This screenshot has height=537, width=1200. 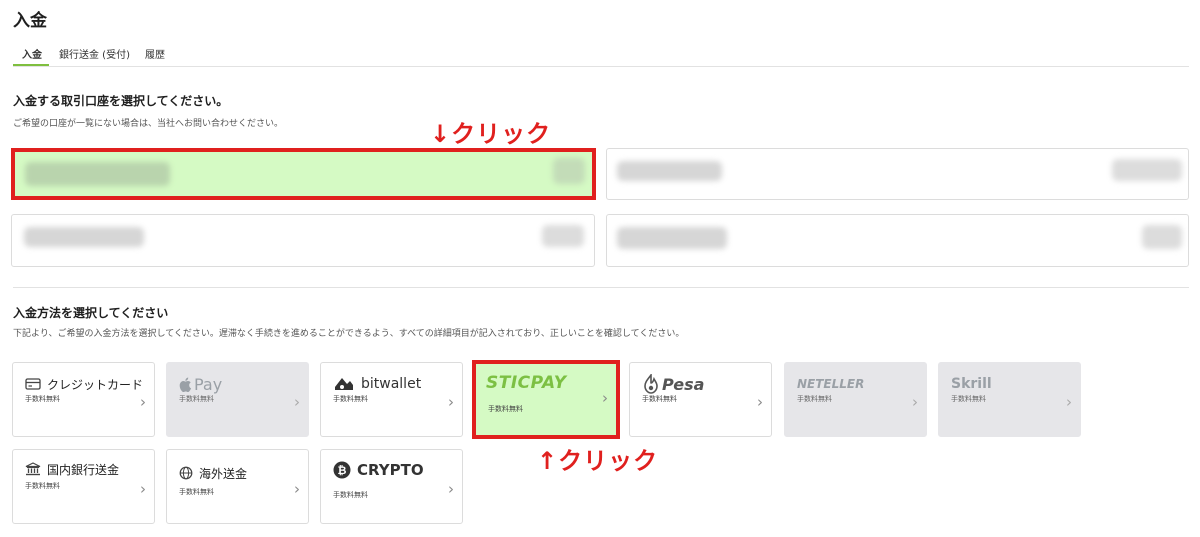 I want to click on method-domestic-bank: 国内銀行送金 手数料無料 ›, so click(x=83, y=486).